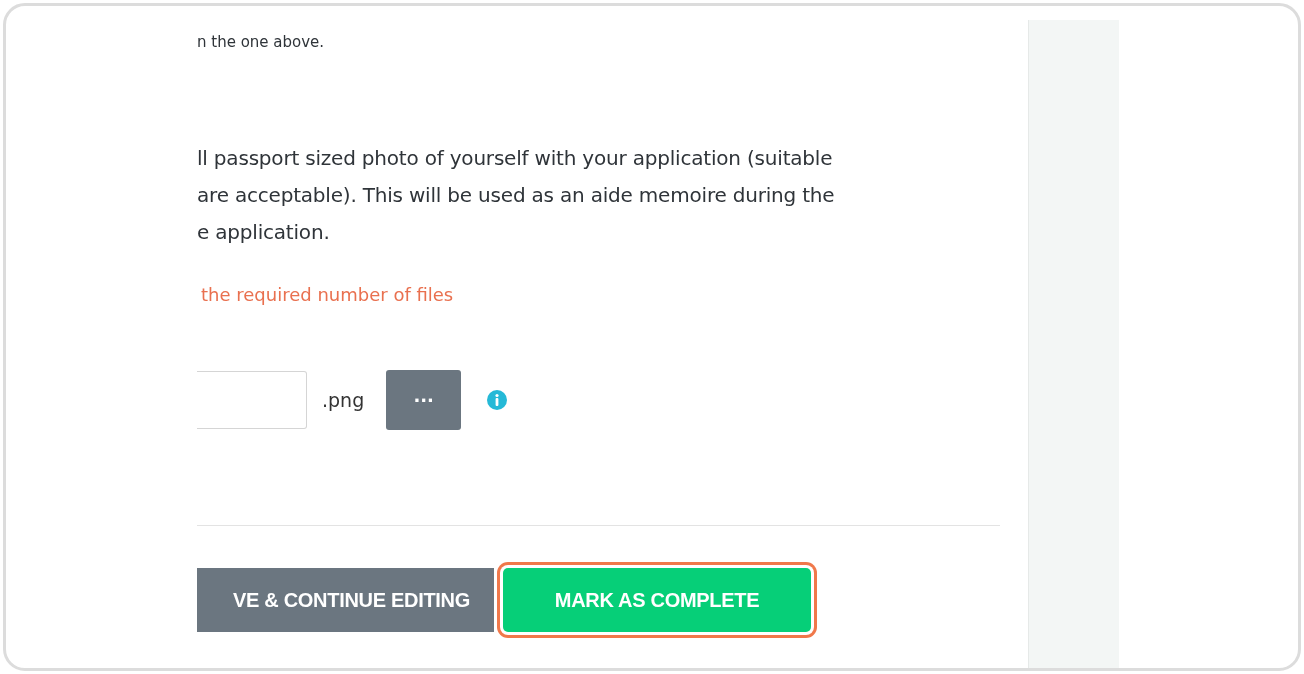 The height and width of the screenshot is (674, 1304). I want to click on action-button: VE & CONTINUE EDITING, so click(345, 600).